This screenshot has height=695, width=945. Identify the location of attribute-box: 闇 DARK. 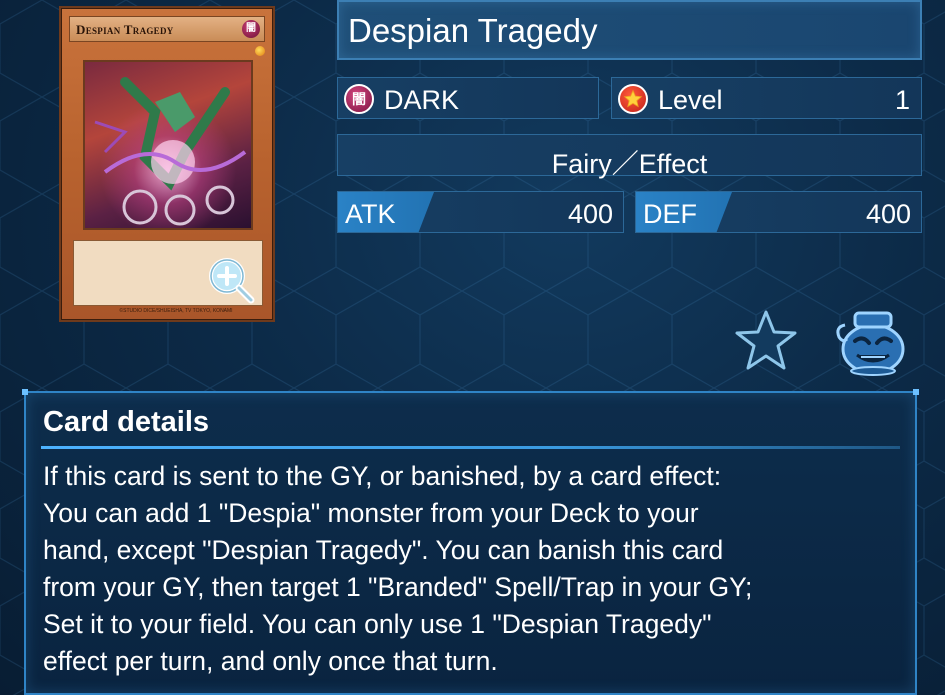
(468, 98).